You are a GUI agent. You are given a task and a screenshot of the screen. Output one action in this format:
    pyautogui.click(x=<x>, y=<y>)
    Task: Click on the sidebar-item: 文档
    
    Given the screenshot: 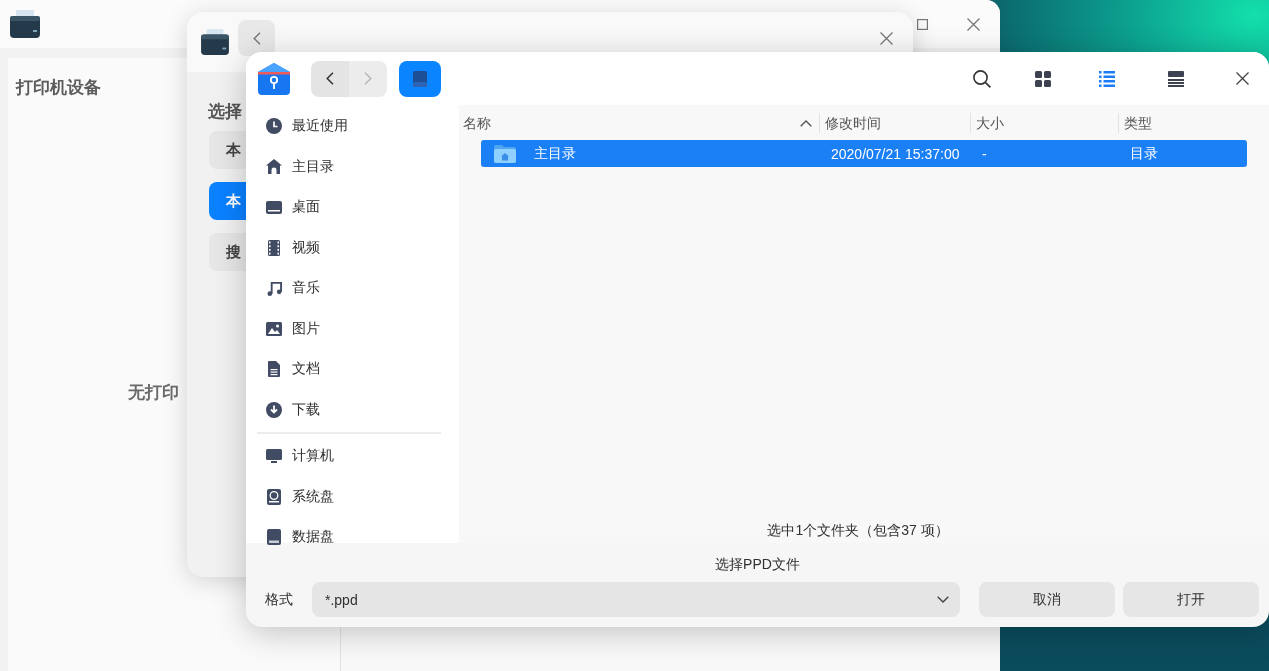 What is the action you would take?
    pyautogui.click(x=352, y=369)
    